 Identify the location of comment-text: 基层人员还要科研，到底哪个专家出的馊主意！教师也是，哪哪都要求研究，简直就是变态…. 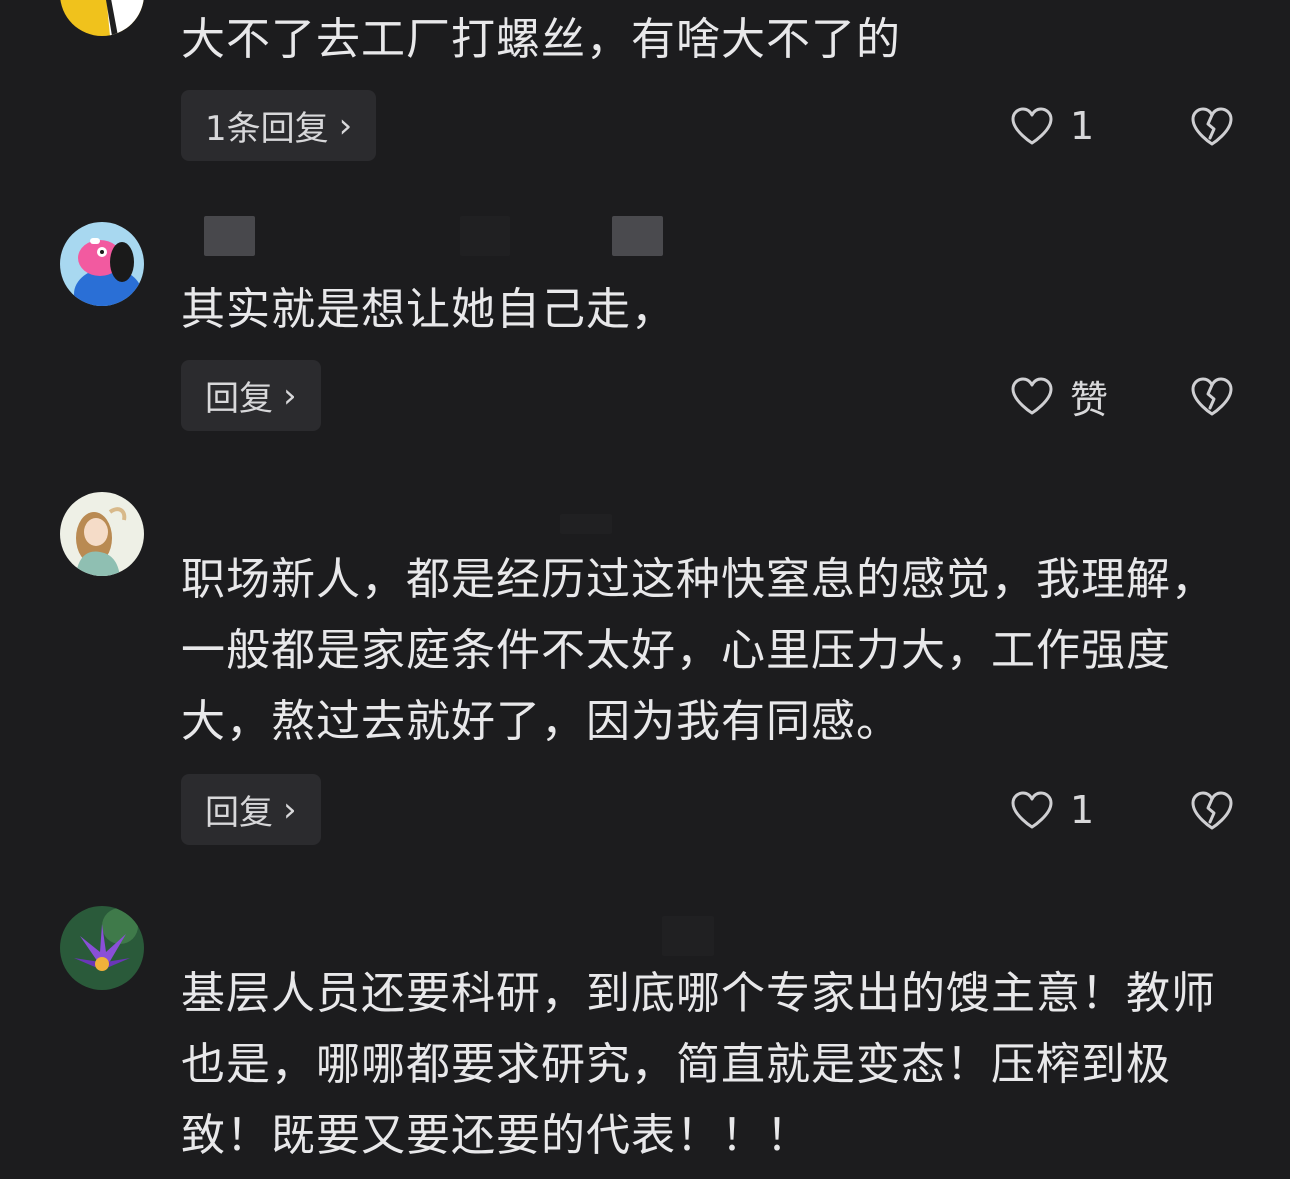
(698, 1064).